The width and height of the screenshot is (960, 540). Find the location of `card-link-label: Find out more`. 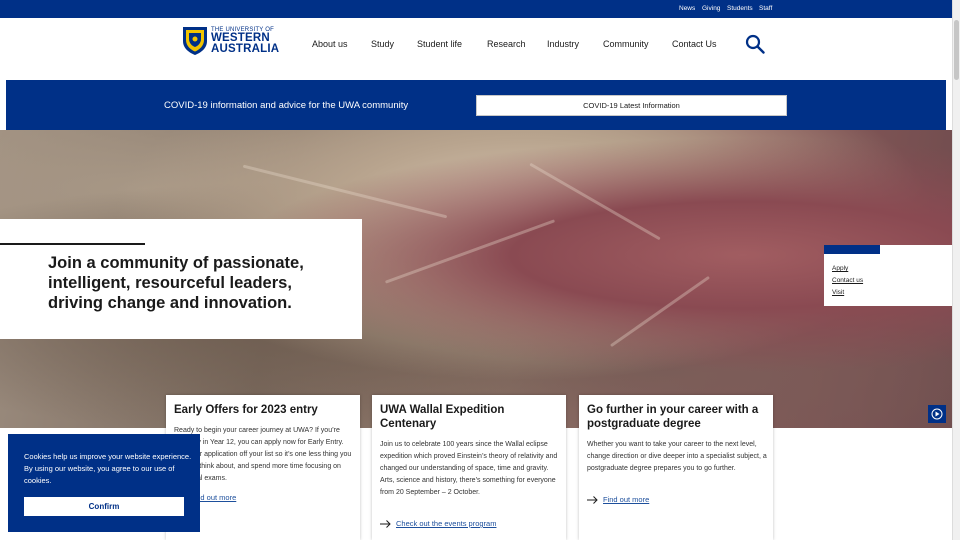

card-link-label: Find out more is located at coordinates (626, 499).